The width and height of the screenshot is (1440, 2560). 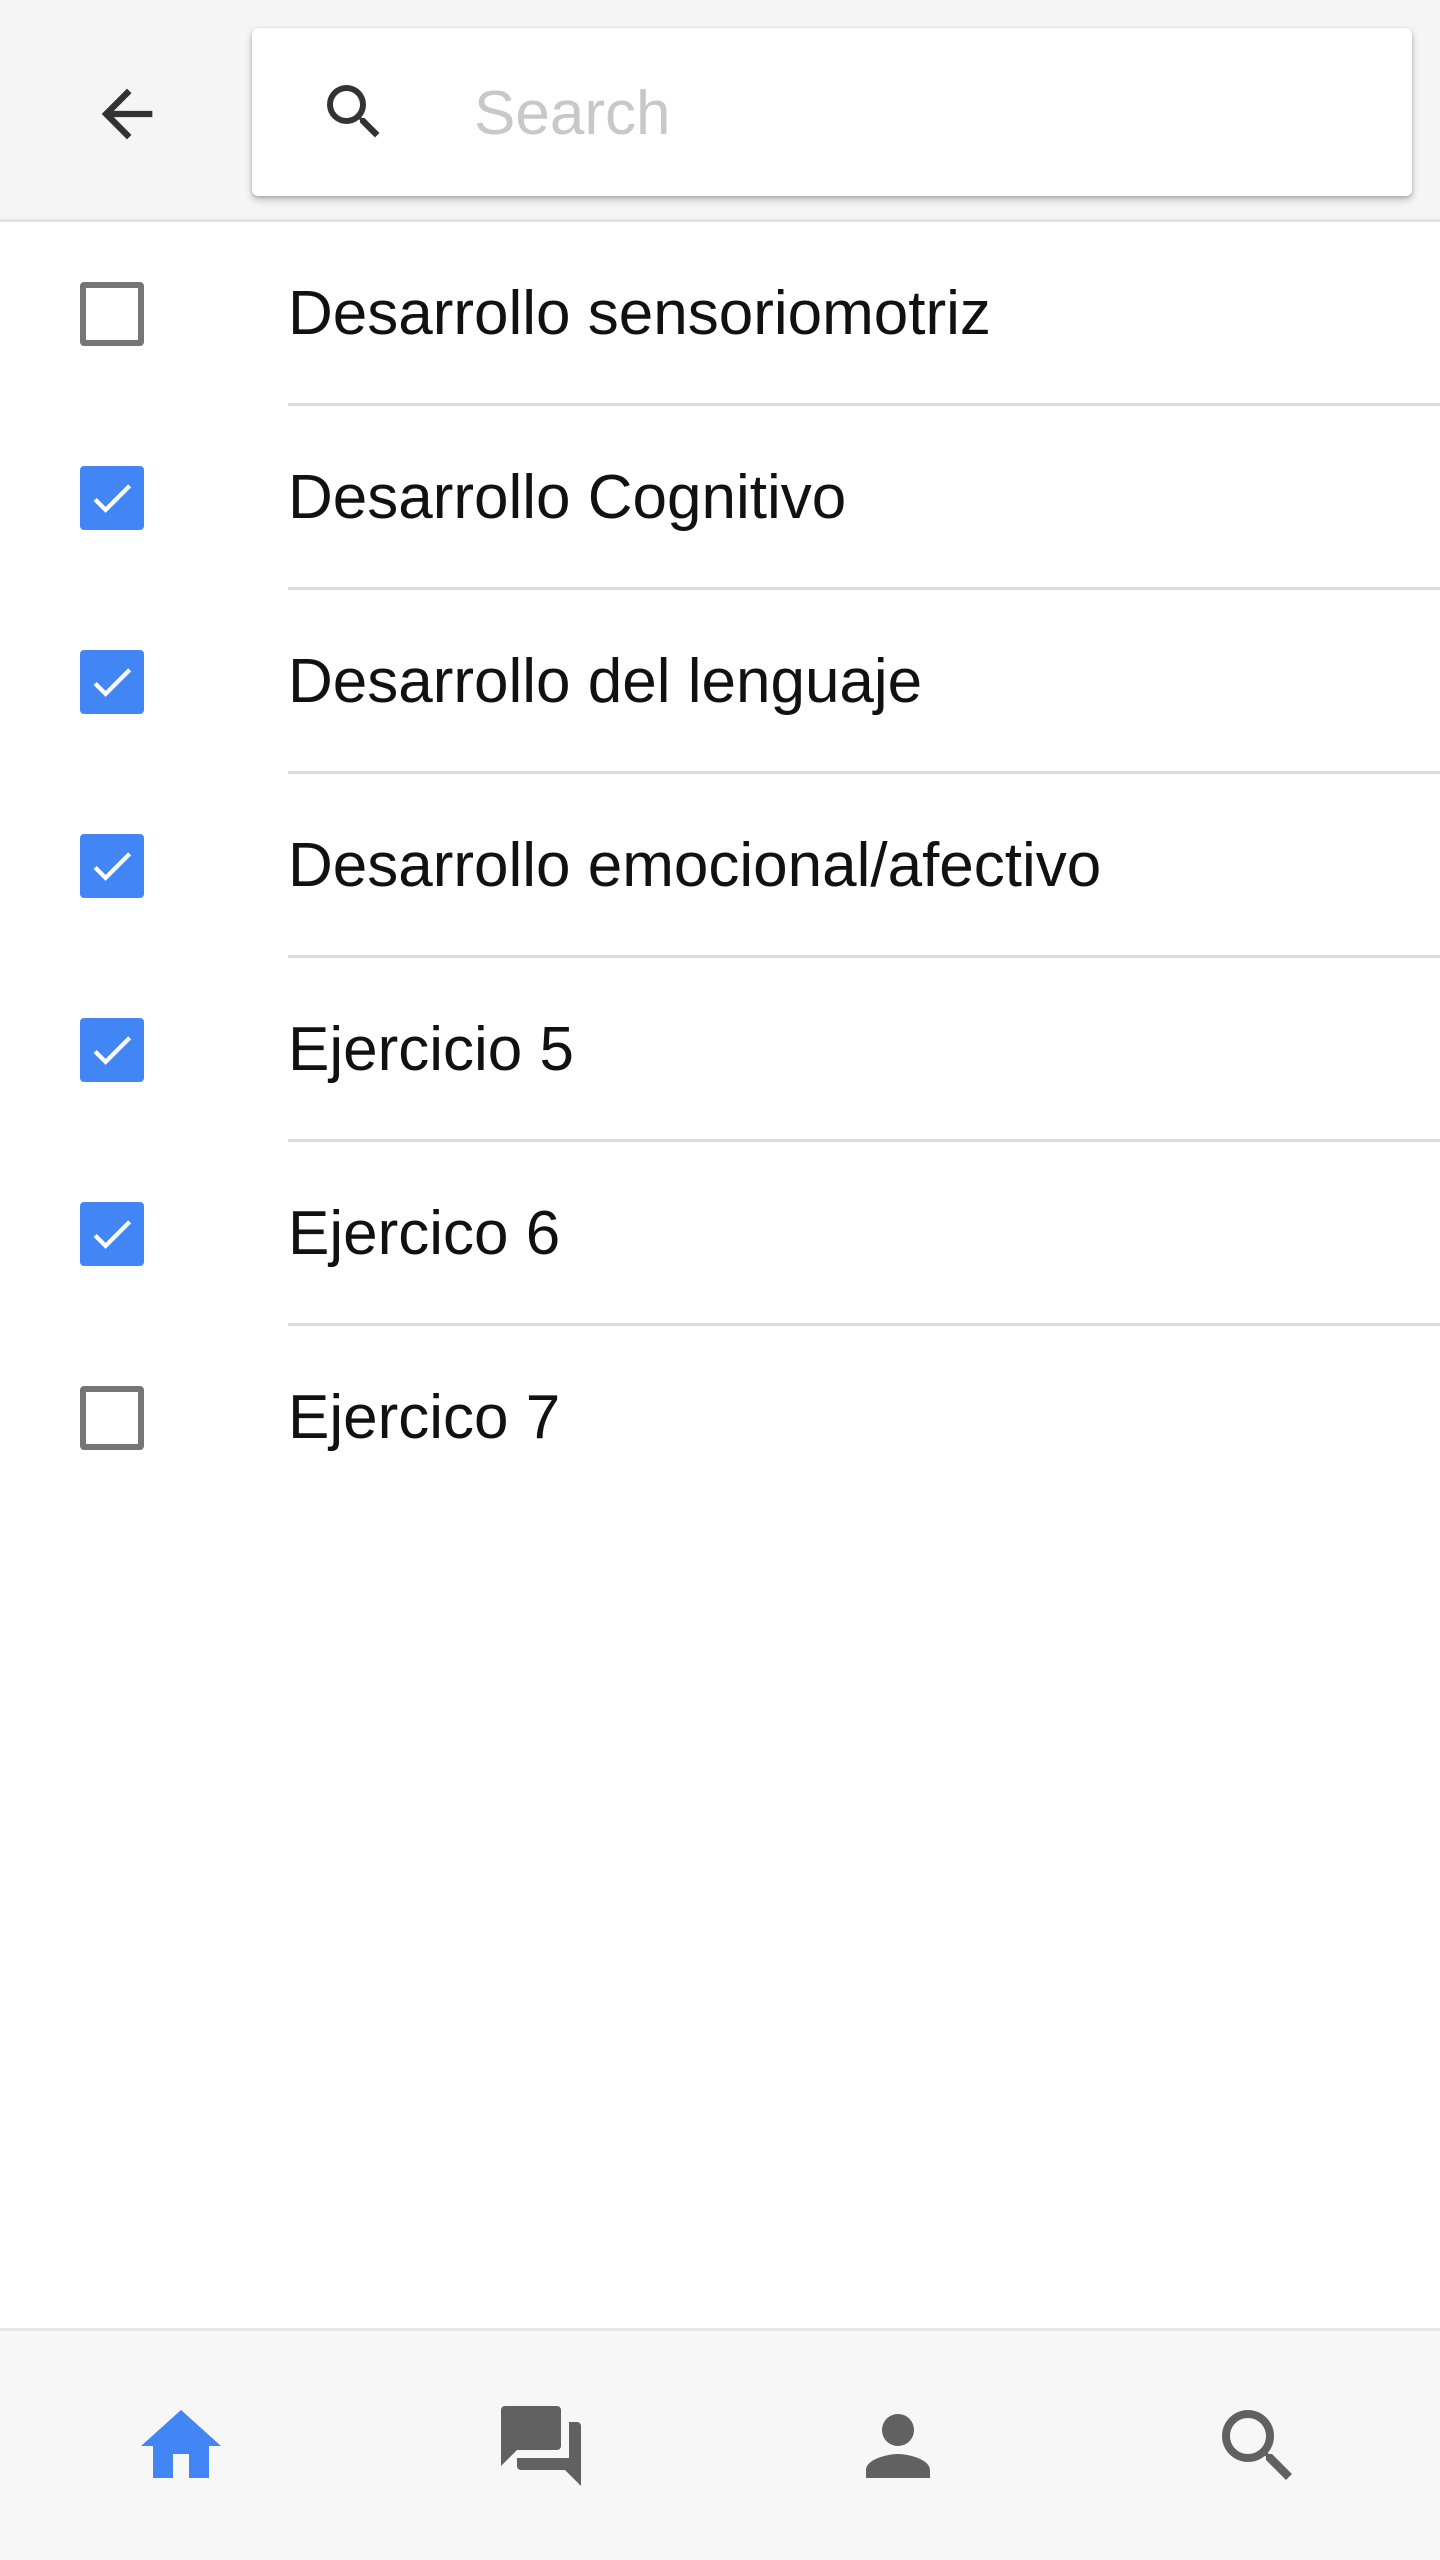 I want to click on arrow-back-icon, so click(x=127, y=114).